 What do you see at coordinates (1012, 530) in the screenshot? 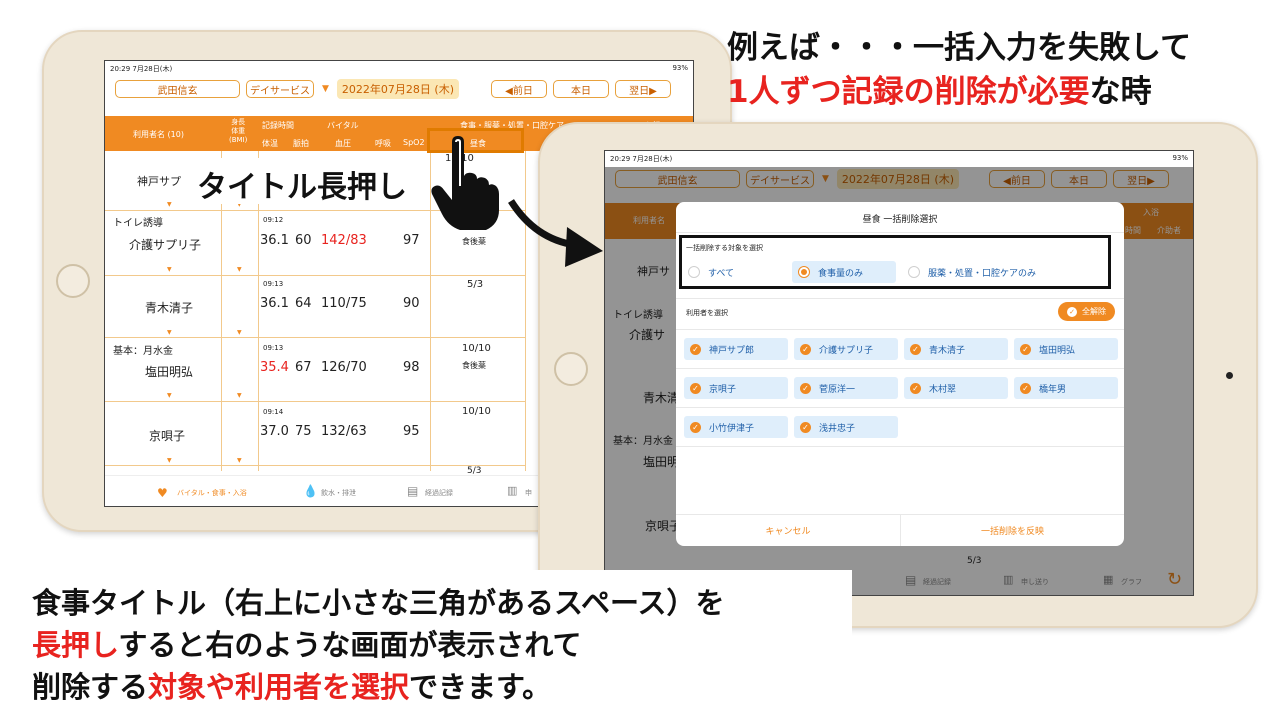
I see `apply-delete-button: 一括削除を反映` at bounding box center [1012, 530].